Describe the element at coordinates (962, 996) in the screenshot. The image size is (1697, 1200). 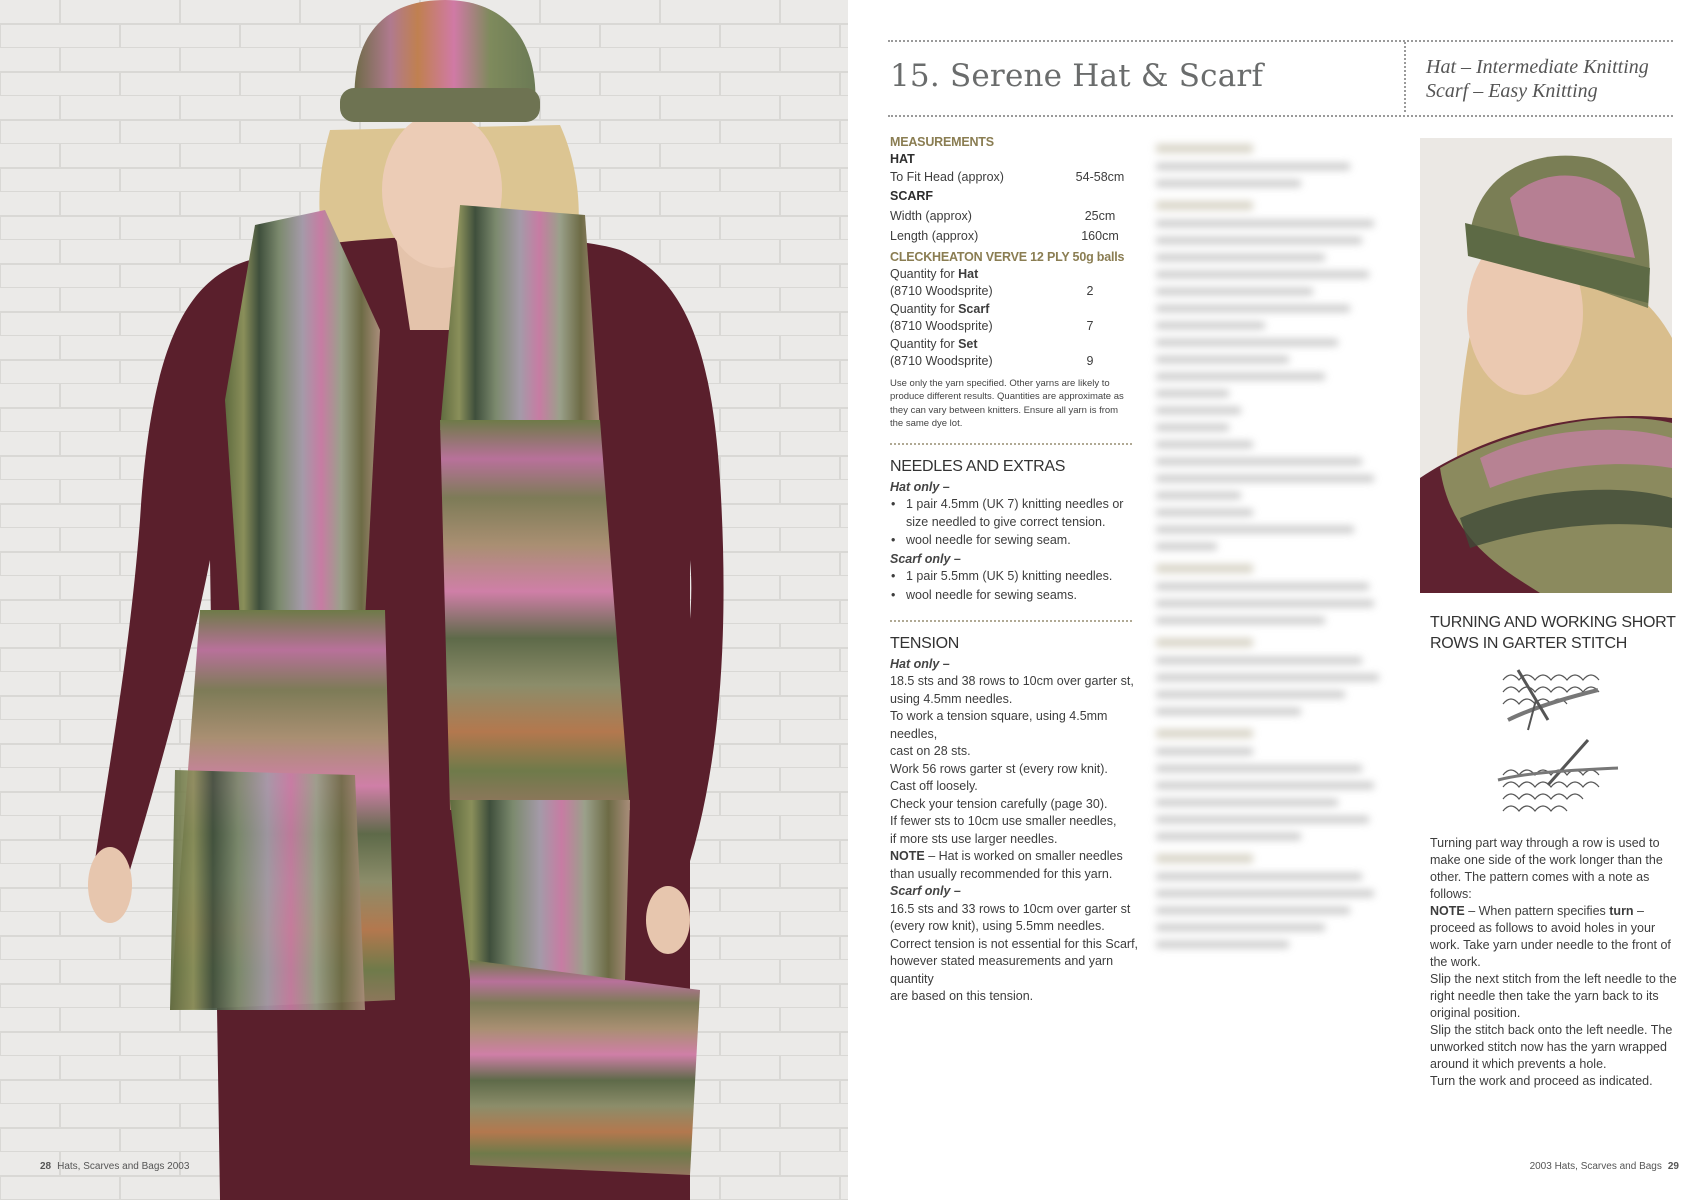
I see `tension-line: are based on this tension.` at that location.